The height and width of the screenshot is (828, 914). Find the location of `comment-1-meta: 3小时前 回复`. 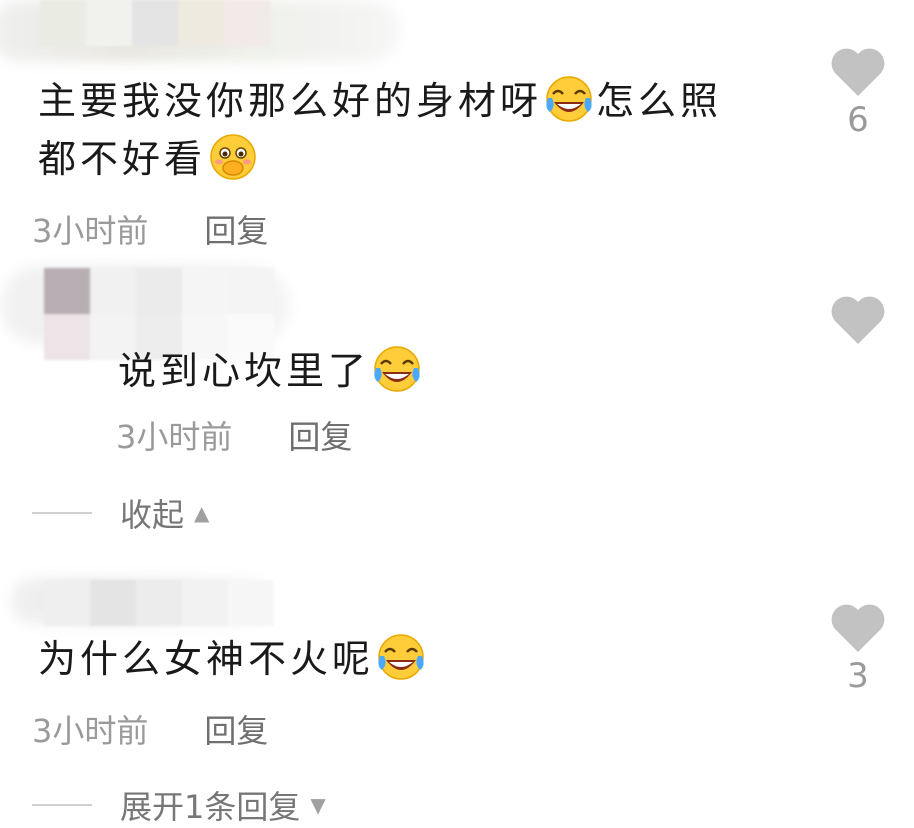

comment-1-meta: 3小时前 回复 is located at coordinates (150, 229).